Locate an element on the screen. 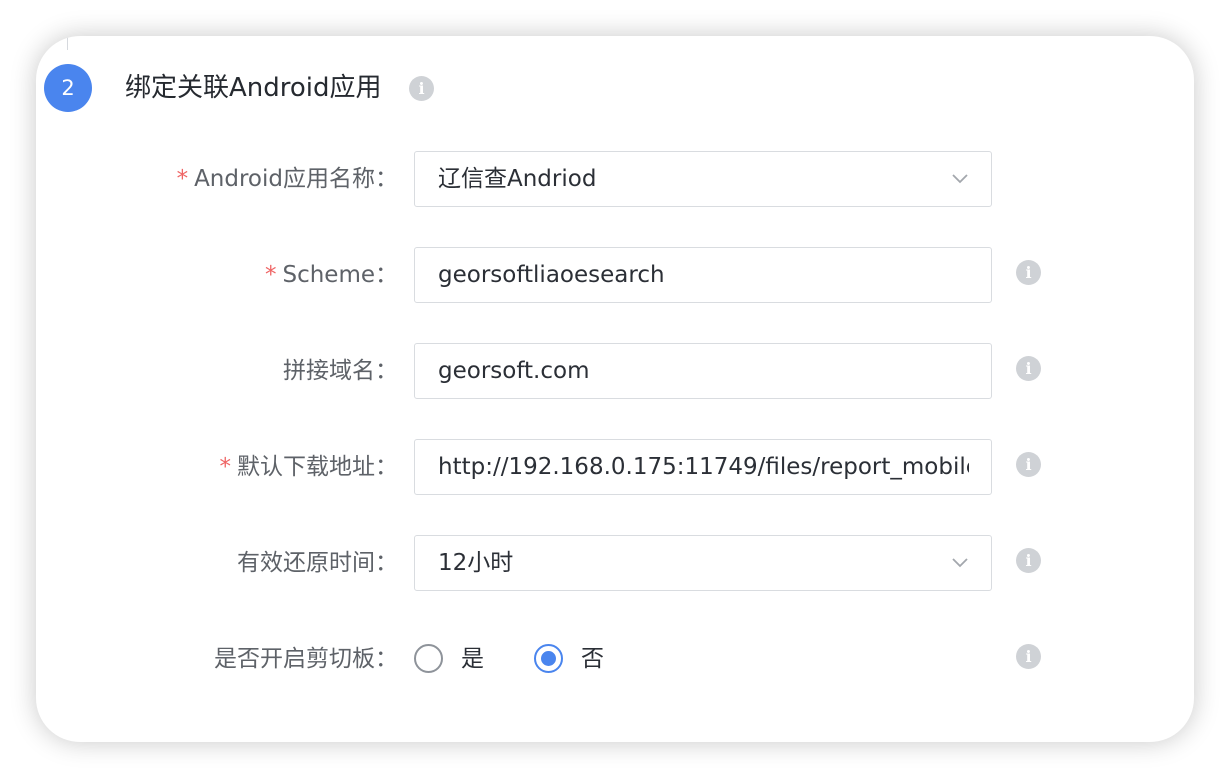  section-title: 绑定关联Android应用 is located at coordinates (253, 88).